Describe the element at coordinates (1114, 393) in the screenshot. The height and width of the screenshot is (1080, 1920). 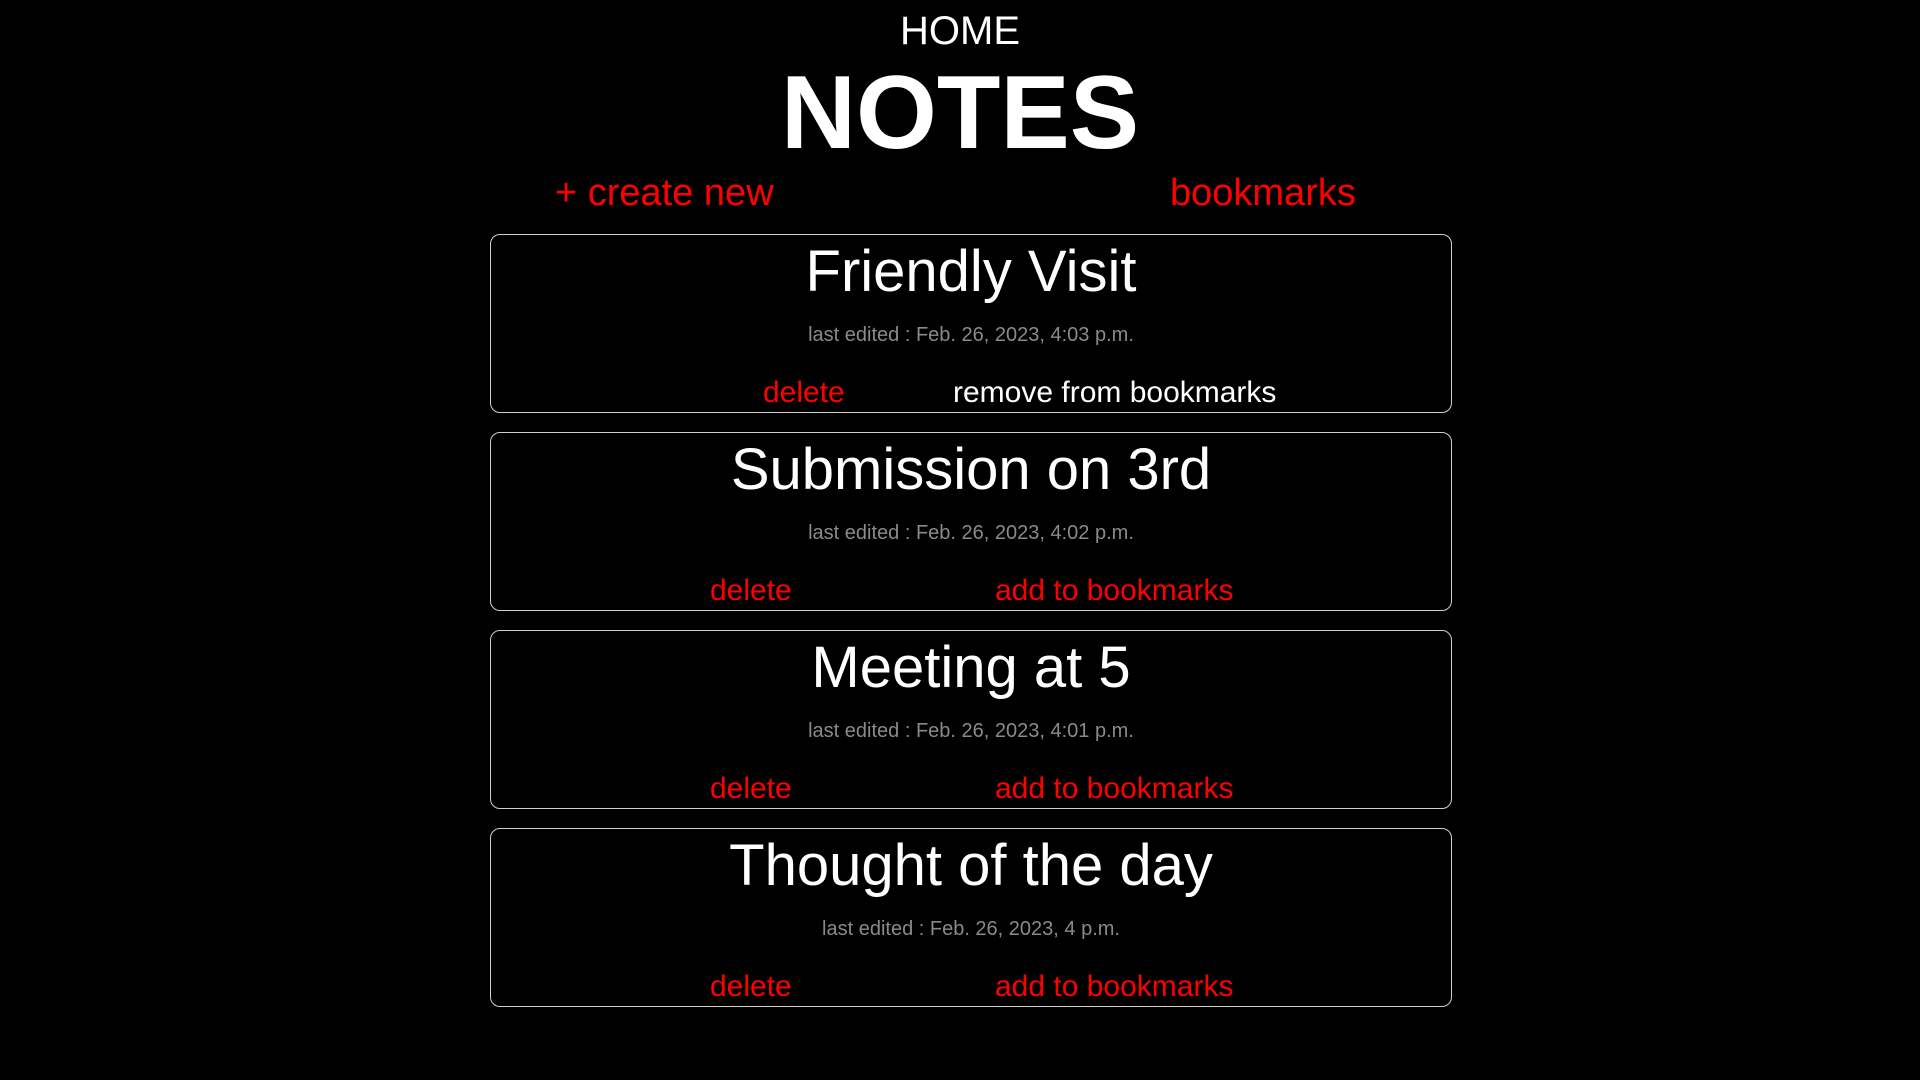
I see `remove-bookmark-button: remove from bookmarks` at that location.